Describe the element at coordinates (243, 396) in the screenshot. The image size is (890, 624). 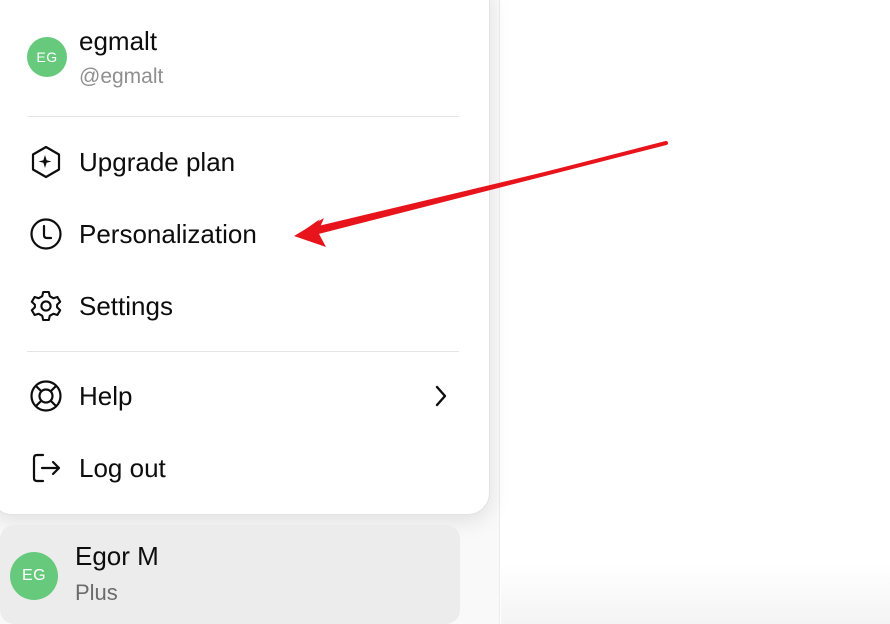
I see `menu-item-help: Help` at that location.